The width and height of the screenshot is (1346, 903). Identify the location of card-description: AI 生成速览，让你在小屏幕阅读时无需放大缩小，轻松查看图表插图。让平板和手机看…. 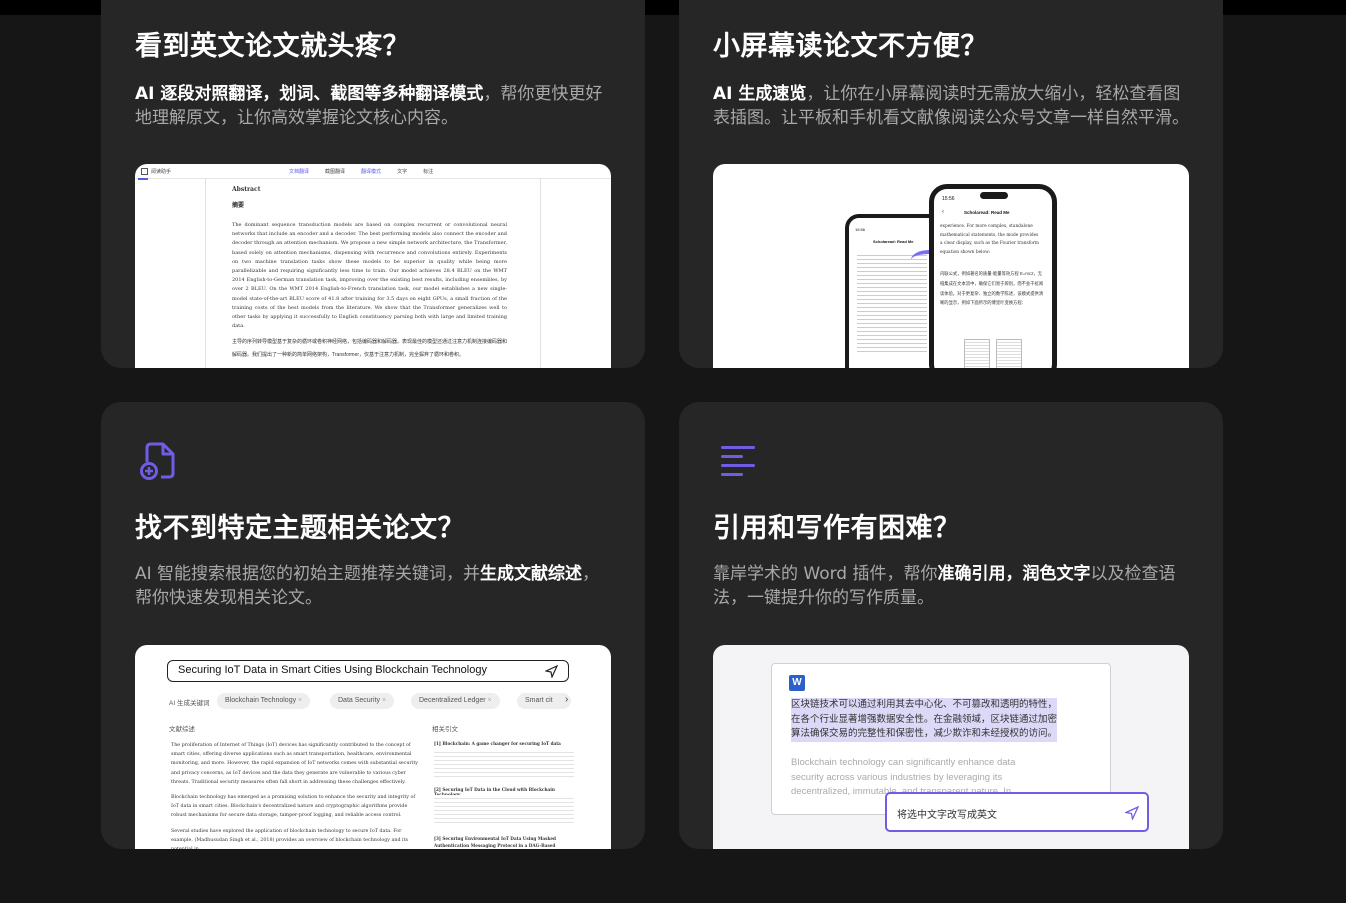
(951, 106).